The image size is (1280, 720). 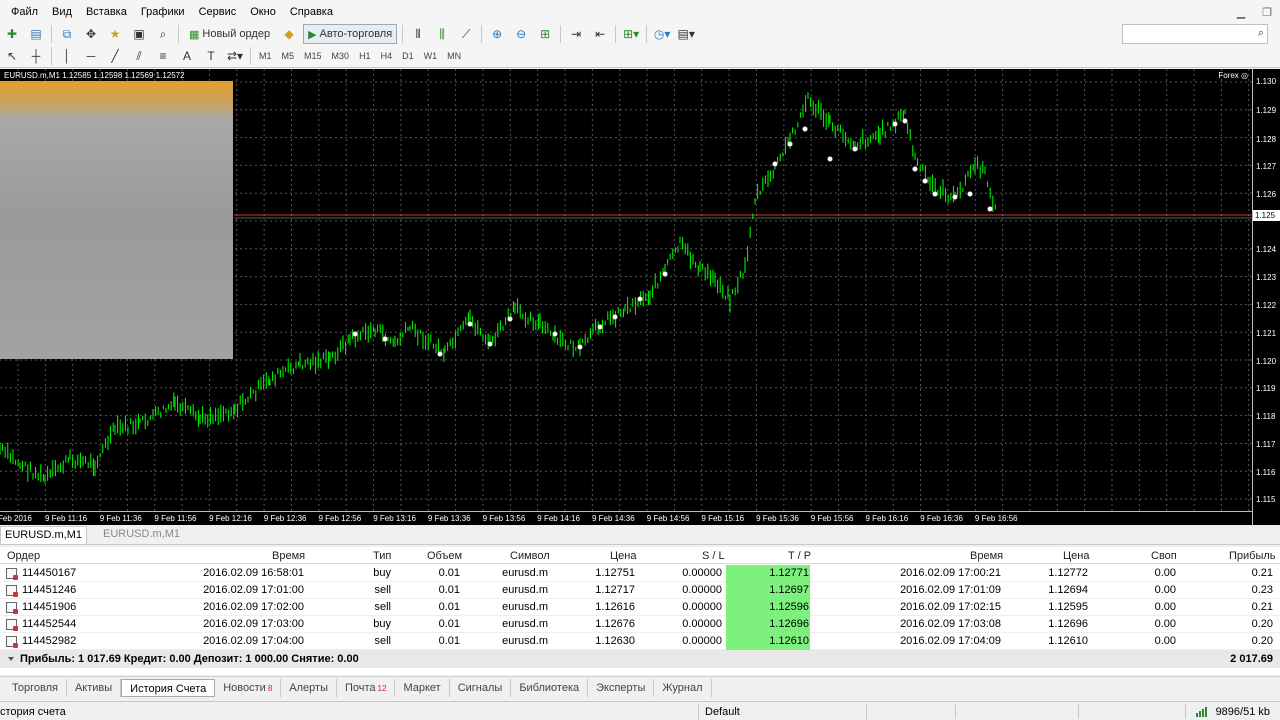 What do you see at coordinates (1068, 624) in the screenshot?
I see `cell-close-price: 1.12696` at bounding box center [1068, 624].